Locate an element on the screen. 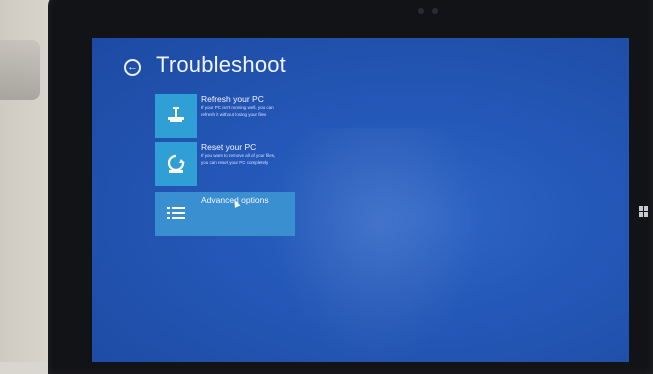 This screenshot has width=653, height=374. option-description: If your PC isn't running well, you can is located at coordinates (237, 107).